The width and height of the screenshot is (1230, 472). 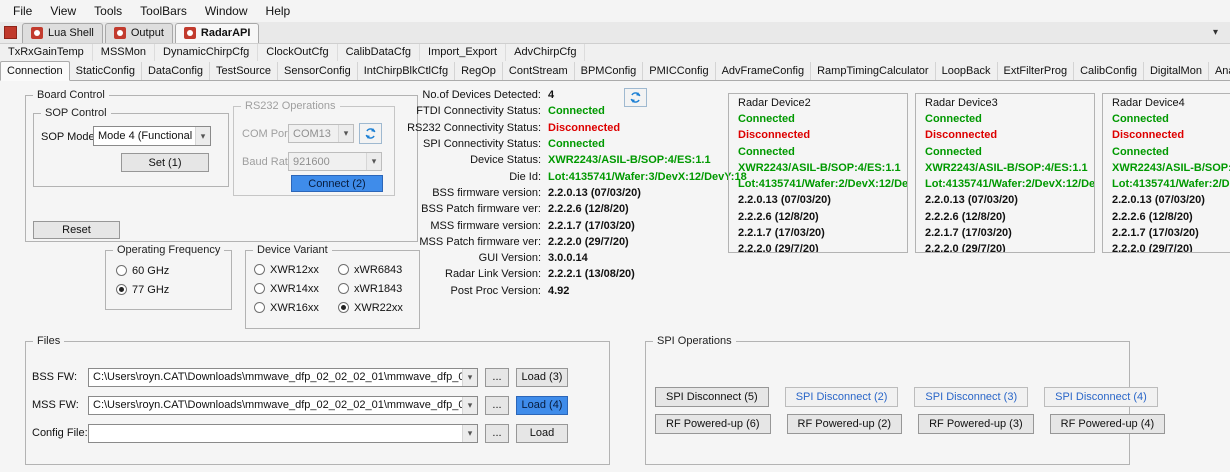 What do you see at coordinates (63, 11) in the screenshot?
I see `menu-item-view: View` at bounding box center [63, 11].